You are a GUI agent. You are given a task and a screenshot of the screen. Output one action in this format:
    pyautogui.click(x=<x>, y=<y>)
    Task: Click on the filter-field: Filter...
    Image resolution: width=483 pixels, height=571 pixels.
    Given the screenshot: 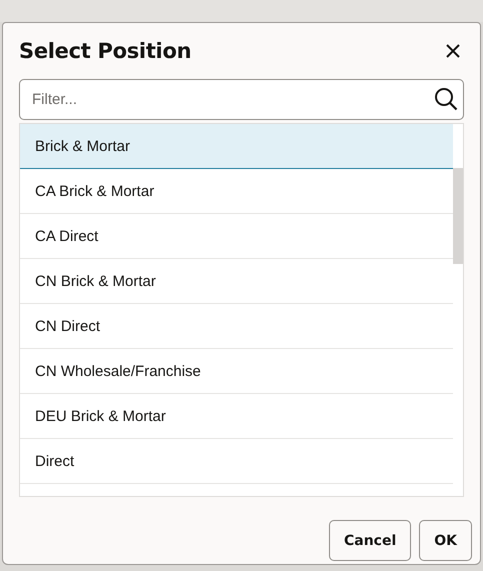 What is the action you would take?
    pyautogui.click(x=241, y=99)
    